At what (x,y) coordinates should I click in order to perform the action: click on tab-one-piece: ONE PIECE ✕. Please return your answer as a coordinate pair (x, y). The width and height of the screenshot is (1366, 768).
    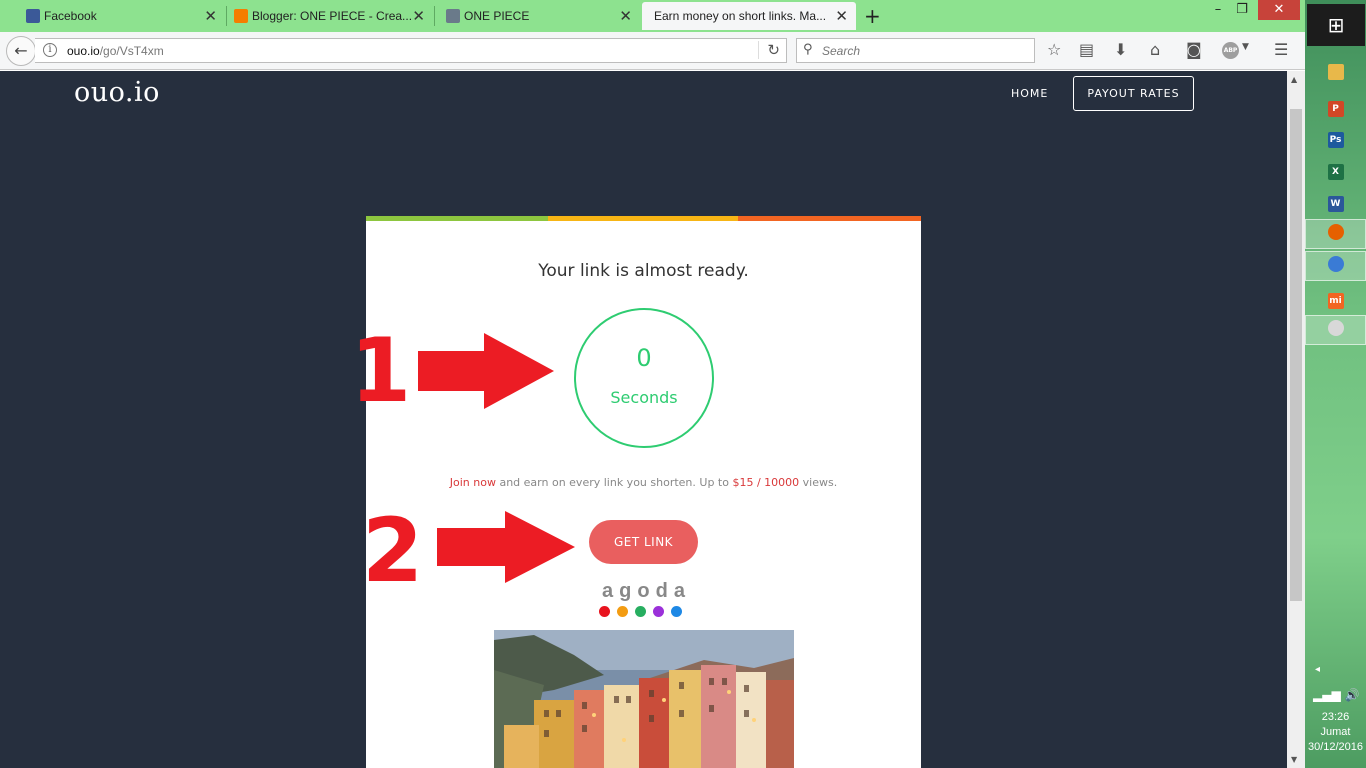
    Looking at the image, I should click on (540, 16).